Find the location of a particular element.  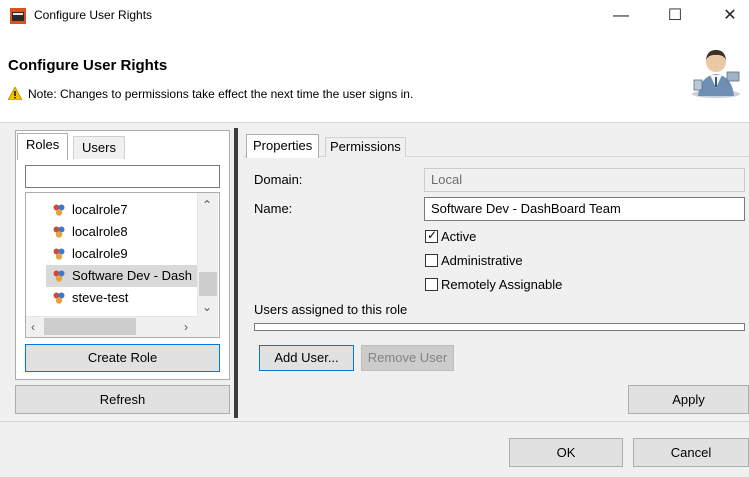

list-item: localrole9 is located at coordinates (121, 254).